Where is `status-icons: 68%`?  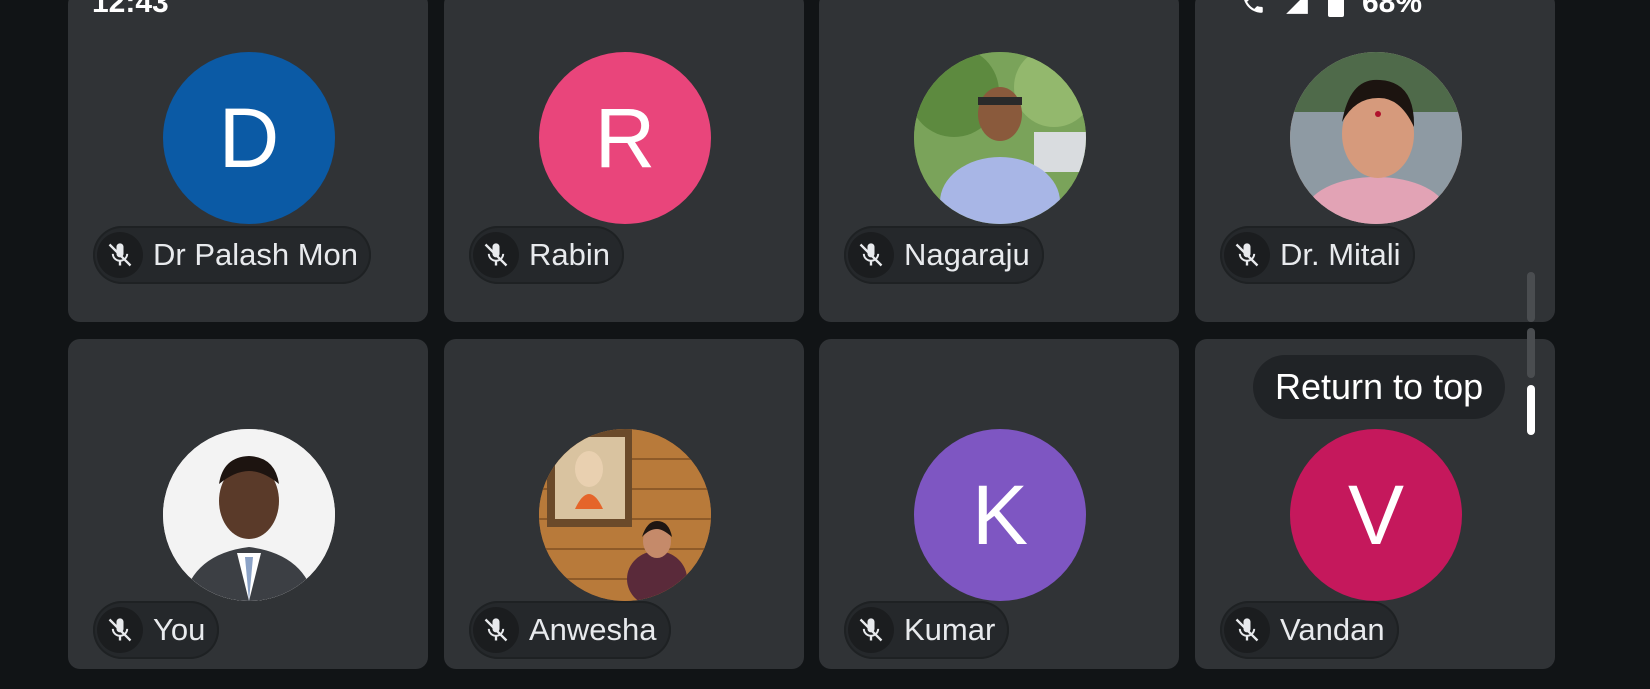 status-icons: 68% is located at coordinates (1331, 10).